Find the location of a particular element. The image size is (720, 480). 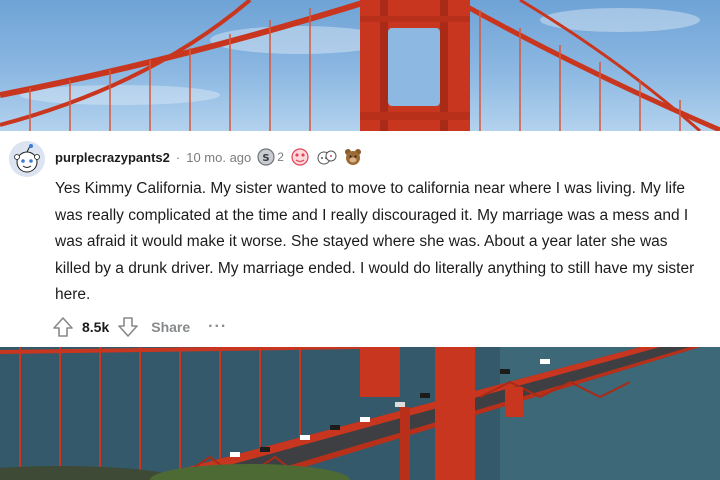

award-bear is located at coordinates (353, 157).